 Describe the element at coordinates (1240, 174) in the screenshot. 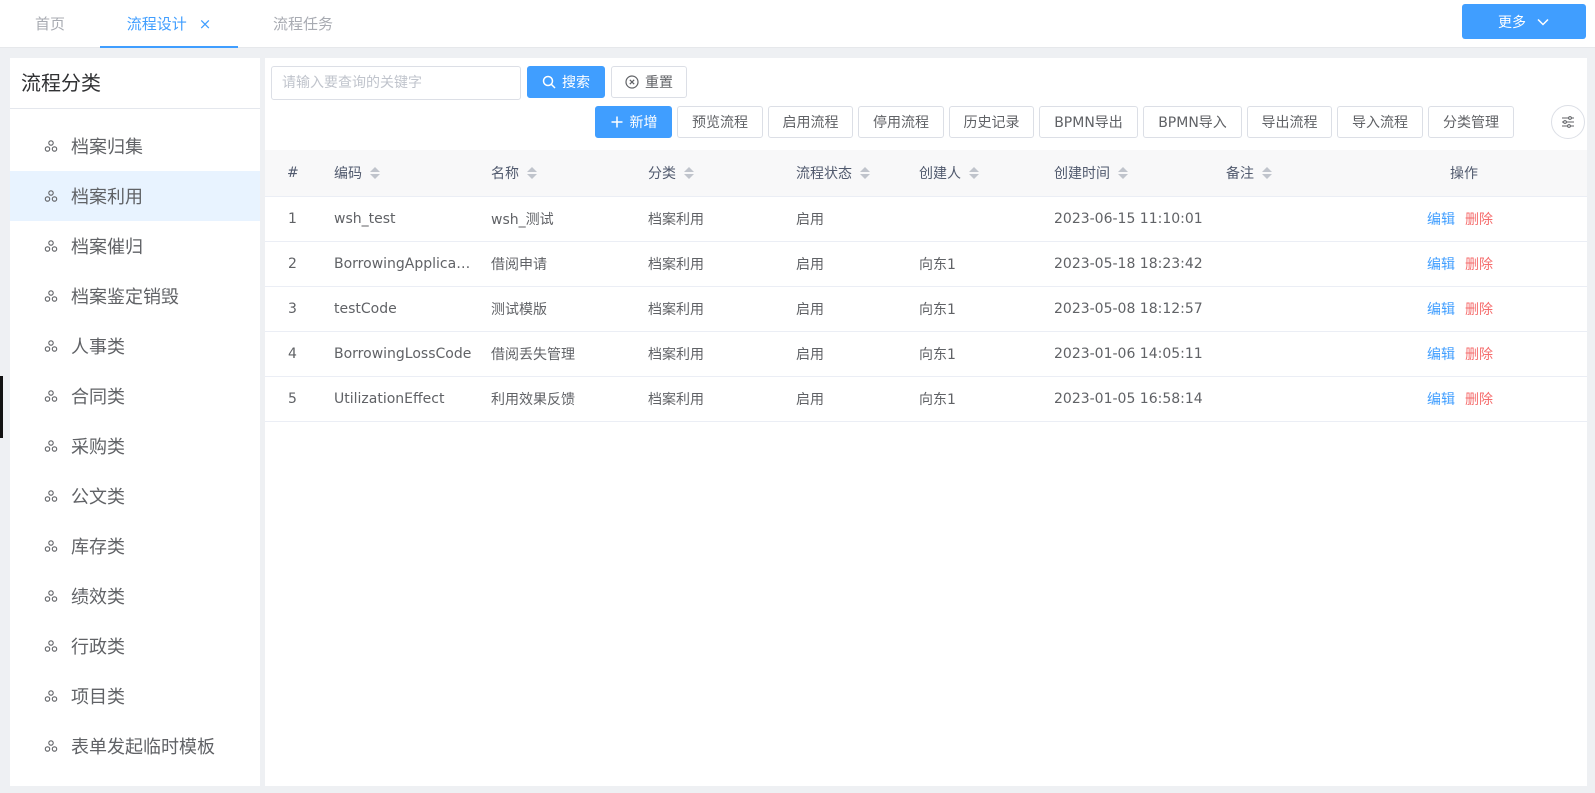

I see `header-remark-label: 备注` at that location.